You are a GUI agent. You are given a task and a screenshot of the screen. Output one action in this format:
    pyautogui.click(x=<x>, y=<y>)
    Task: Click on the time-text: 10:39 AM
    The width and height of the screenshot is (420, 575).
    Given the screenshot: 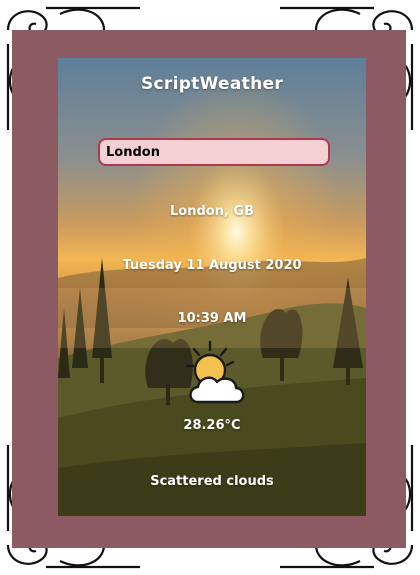 What is the action you would take?
    pyautogui.click(x=212, y=318)
    